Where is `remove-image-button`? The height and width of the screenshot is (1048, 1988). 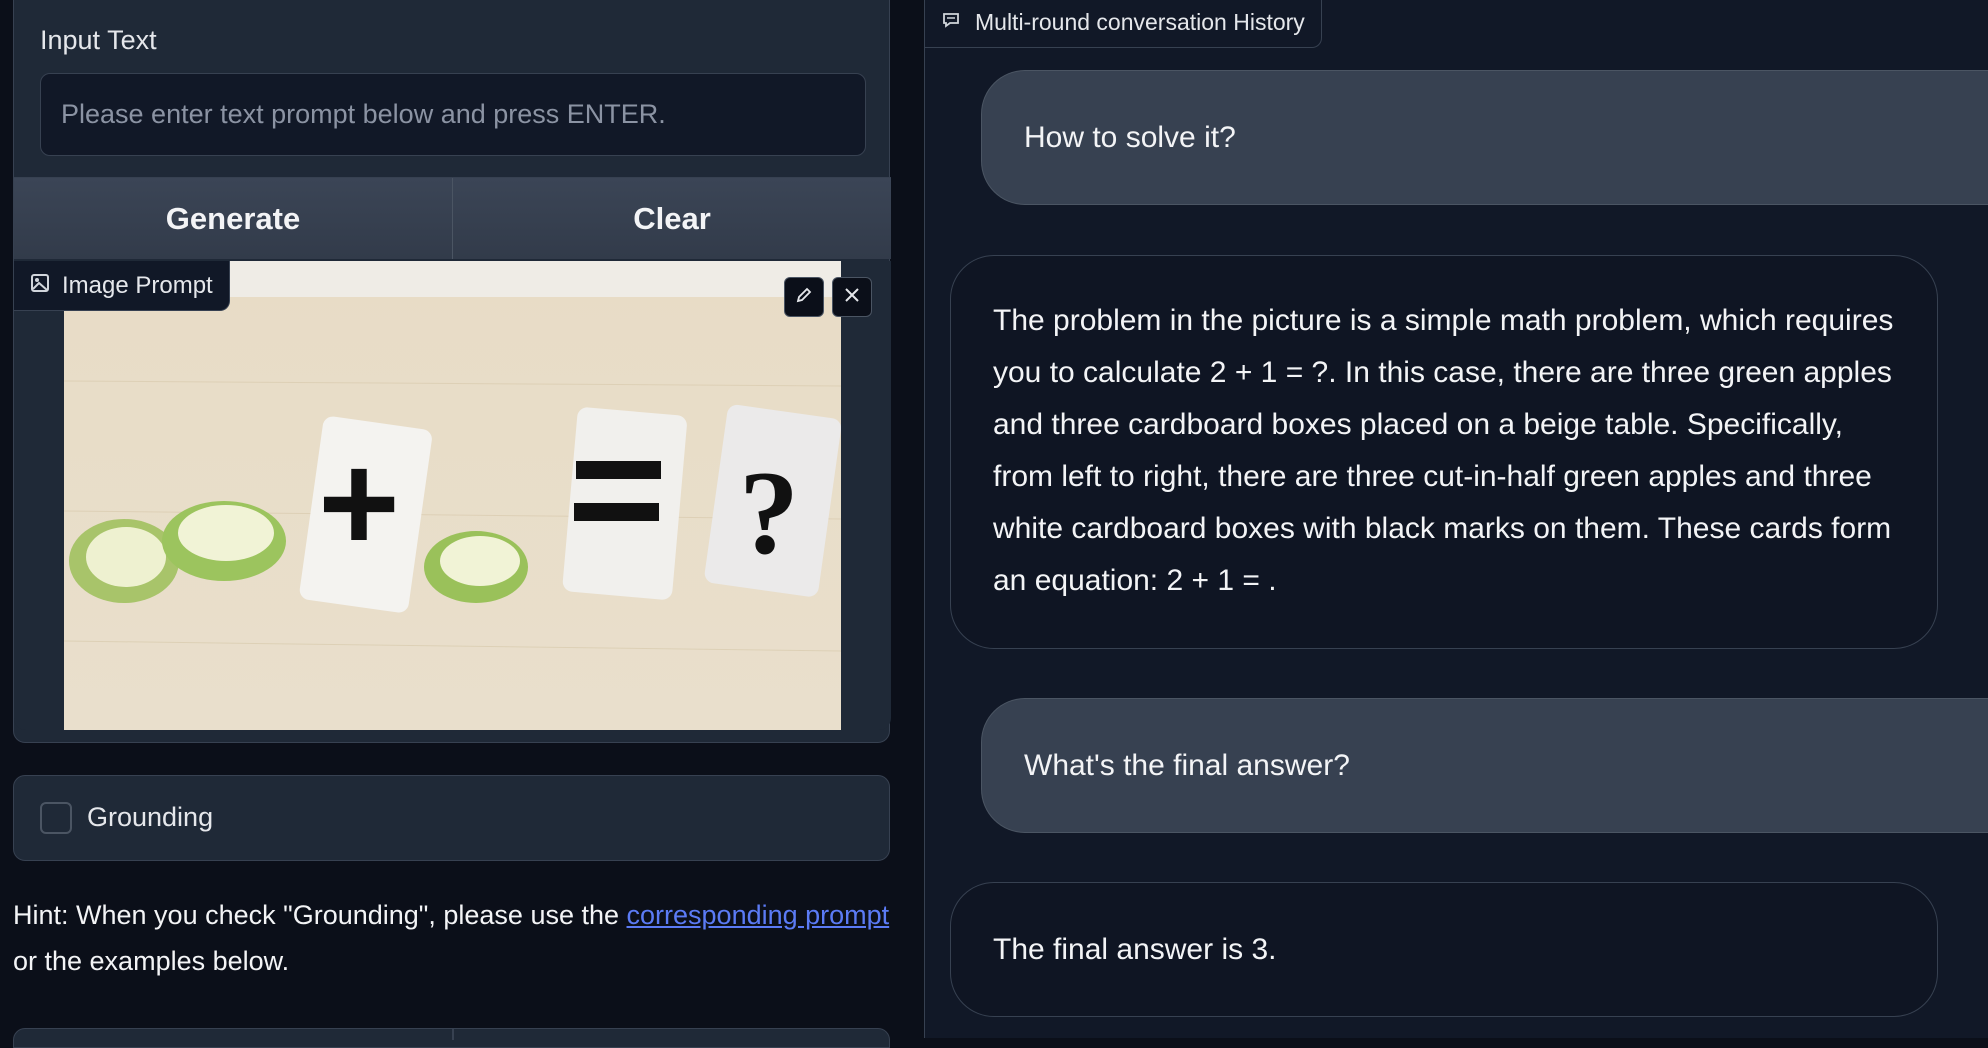 remove-image-button is located at coordinates (852, 297).